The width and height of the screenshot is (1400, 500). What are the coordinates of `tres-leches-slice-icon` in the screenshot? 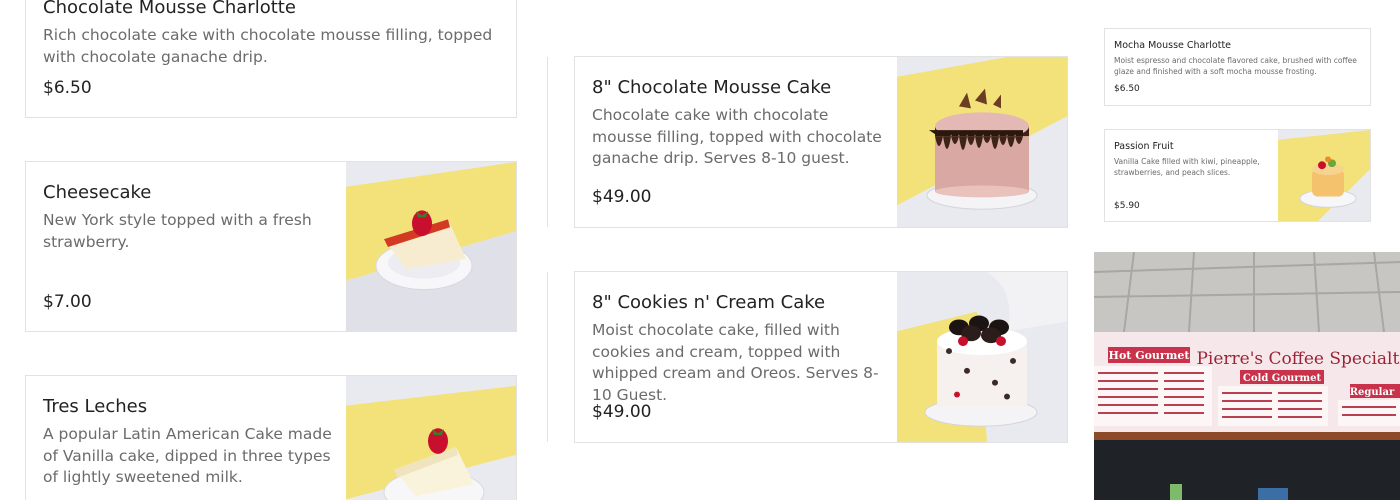 It's located at (431, 438).